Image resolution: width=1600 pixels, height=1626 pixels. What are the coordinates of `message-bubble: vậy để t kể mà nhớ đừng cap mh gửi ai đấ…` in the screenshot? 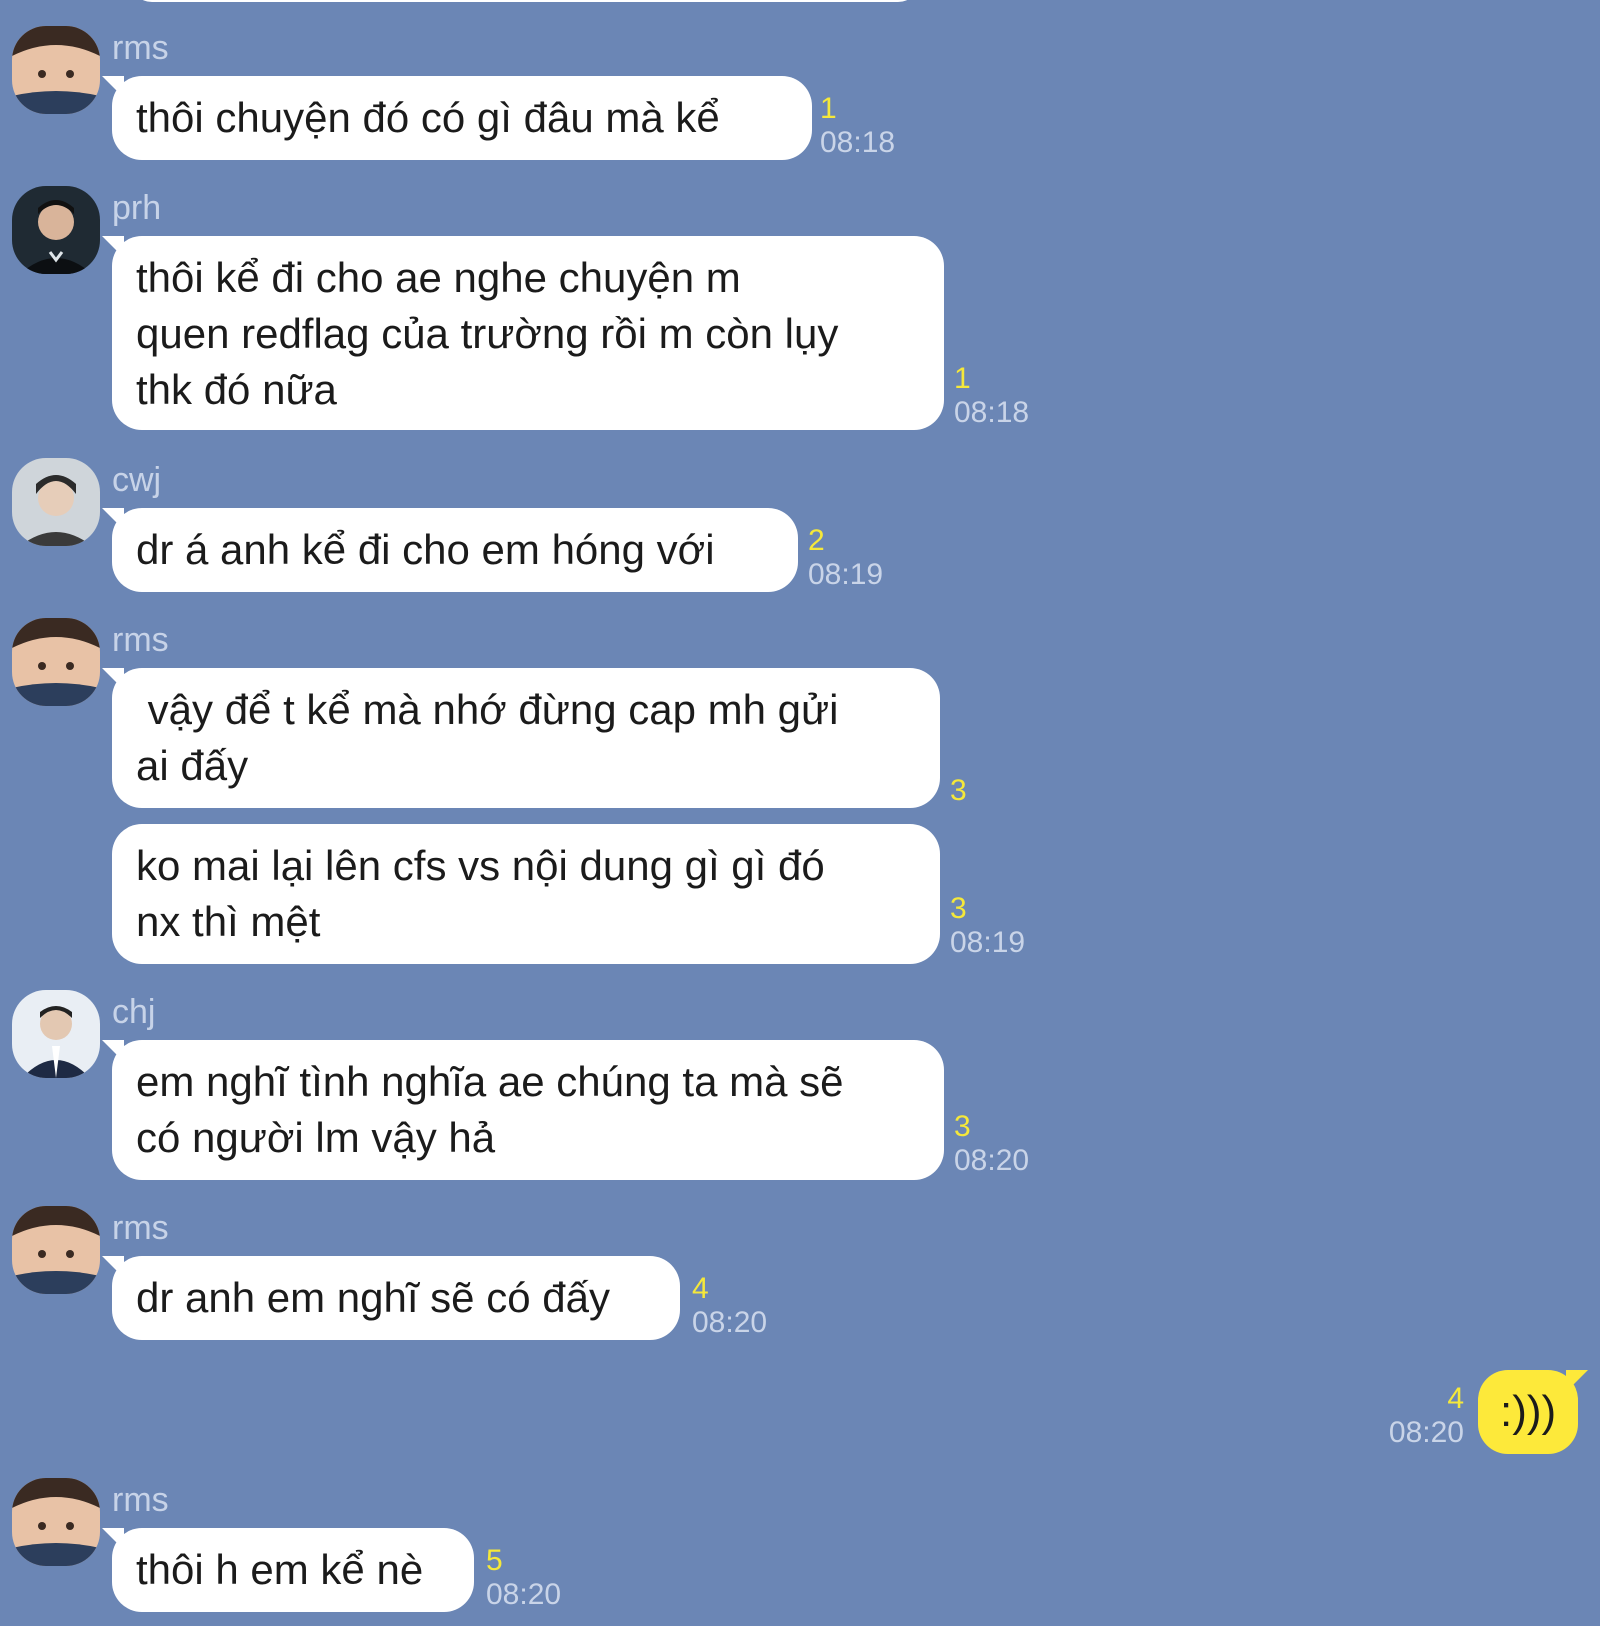 It's located at (521, 738).